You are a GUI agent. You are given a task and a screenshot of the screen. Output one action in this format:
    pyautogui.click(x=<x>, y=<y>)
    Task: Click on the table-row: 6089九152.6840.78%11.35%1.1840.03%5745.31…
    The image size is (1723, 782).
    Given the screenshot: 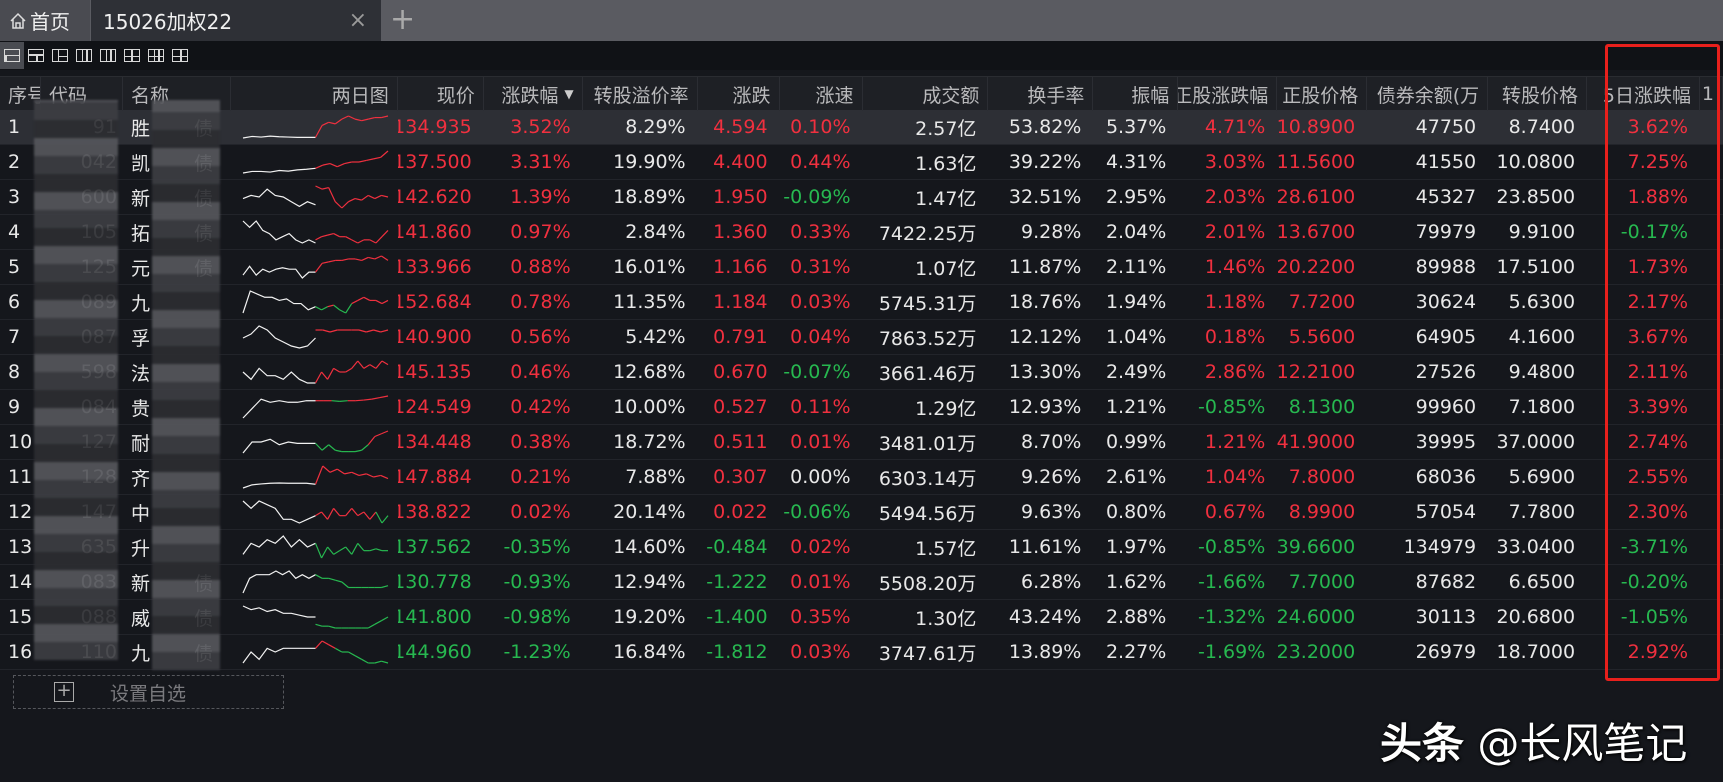 What is the action you would take?
    pyautogui.click(x=861, y=302)
    